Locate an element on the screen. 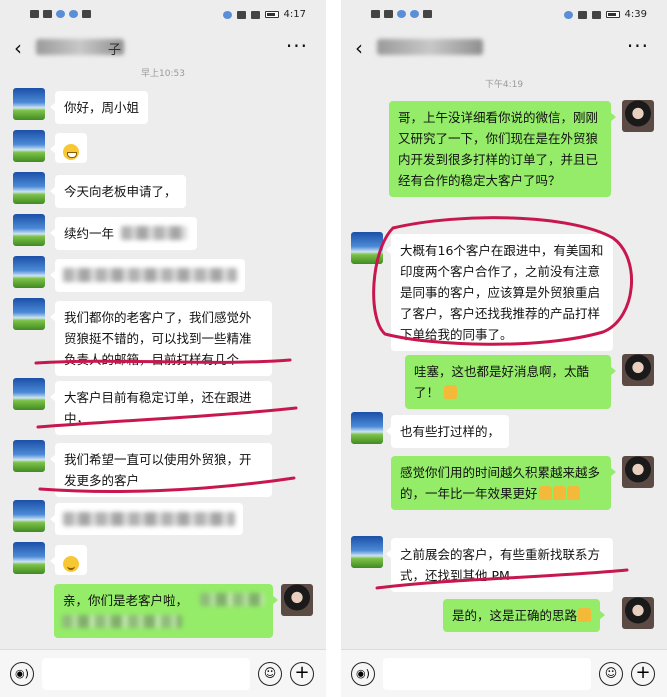  message-bubble-sent: 感觉你们用的时间越久积累越来越多的，一年比一年效果更好 is located at coordinates (503, 483).